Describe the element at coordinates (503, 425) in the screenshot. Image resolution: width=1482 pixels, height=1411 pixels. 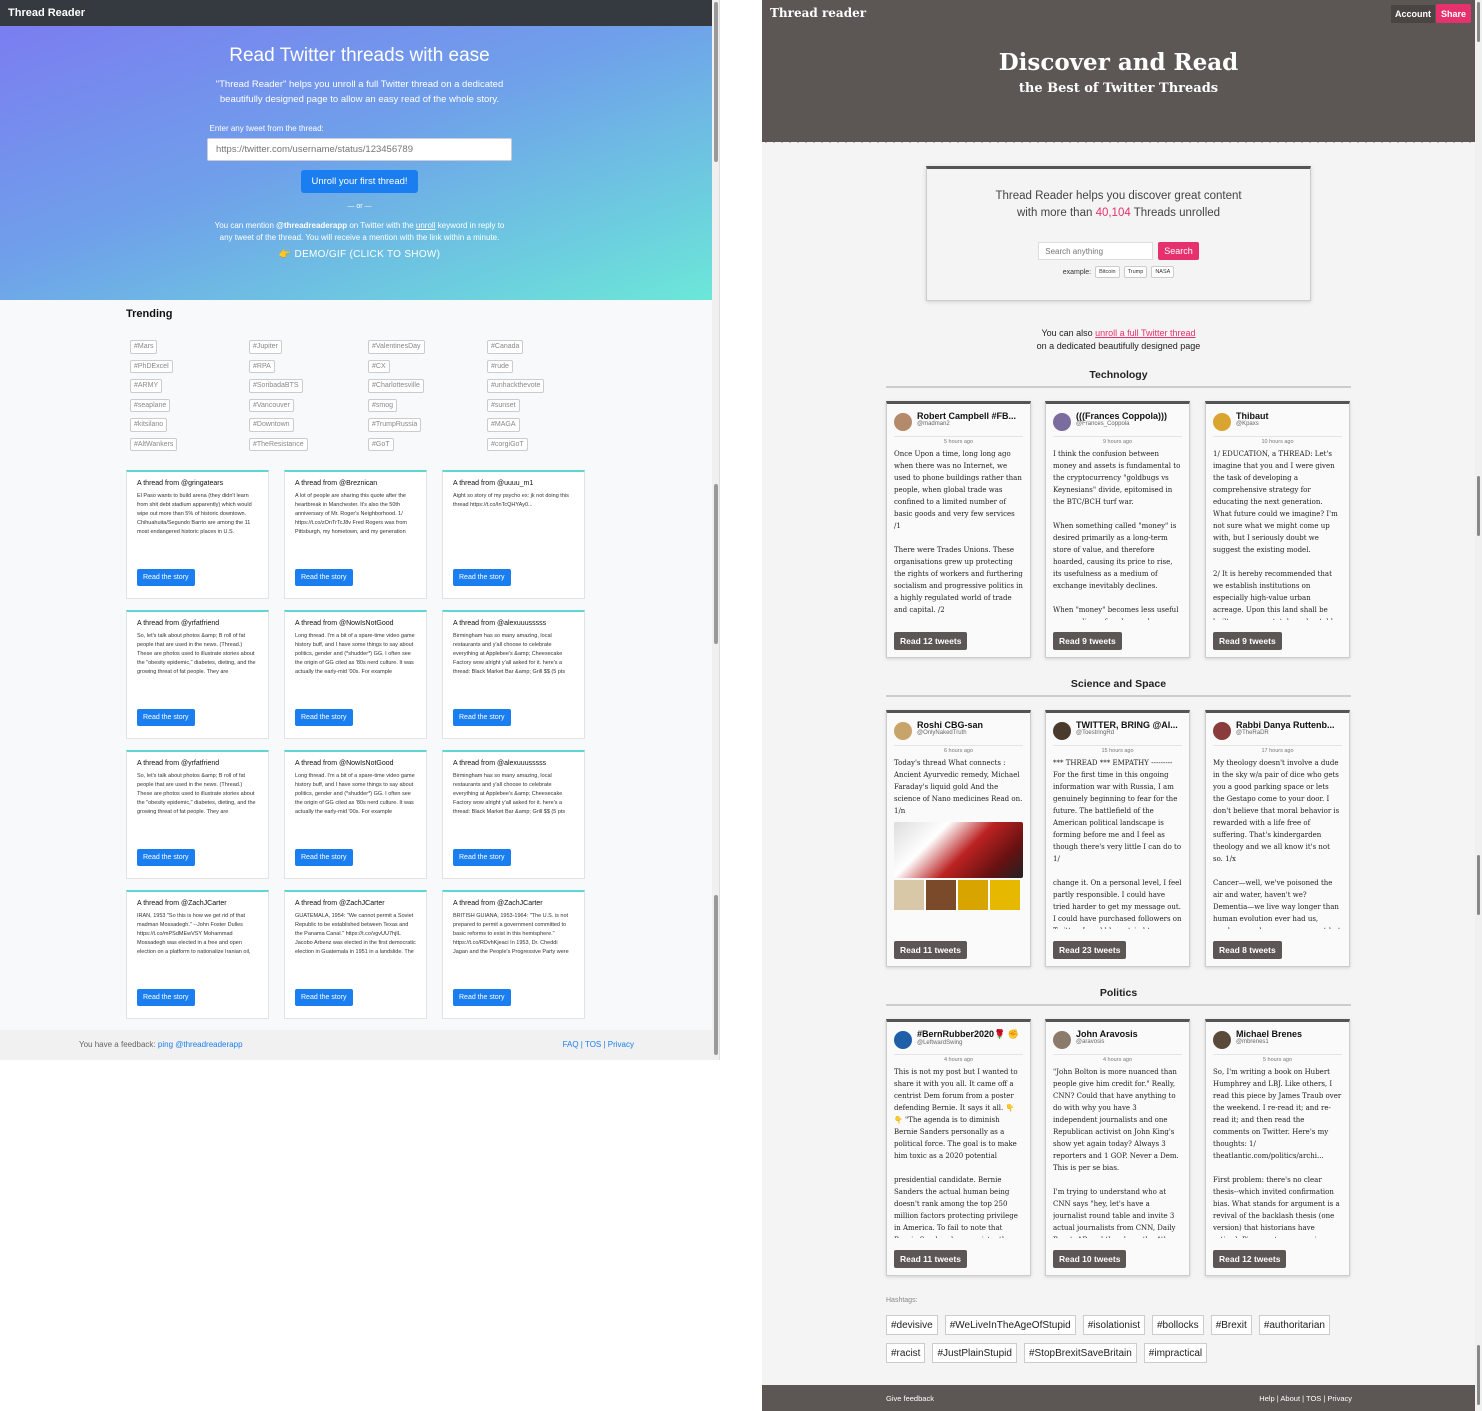
I see `trending-hashtag: #MAGA` at that location.